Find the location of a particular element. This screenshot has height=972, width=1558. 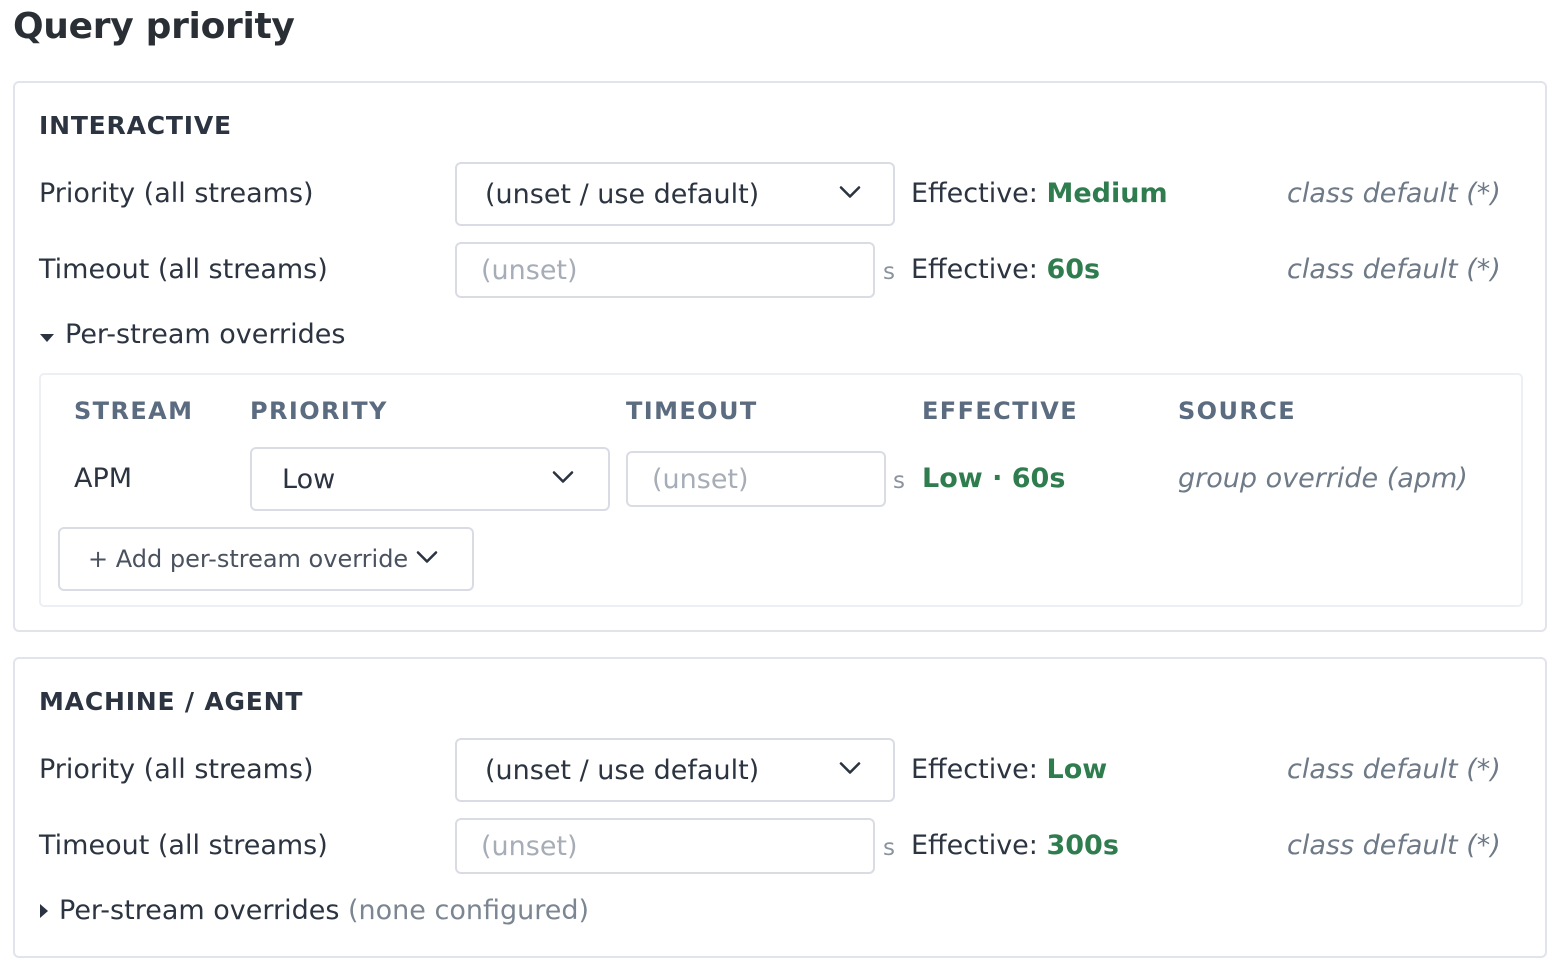

override-timeout-unit: s is located at coordinates (899, 481).